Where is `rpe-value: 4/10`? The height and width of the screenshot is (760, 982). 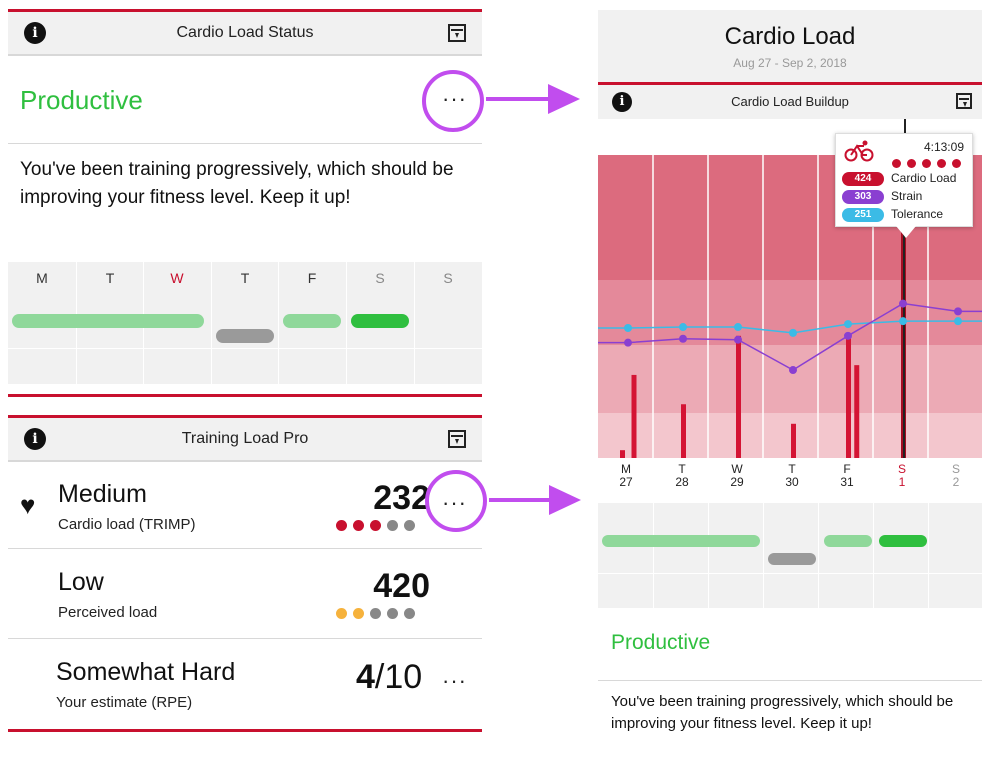 rpe-value: 4/10 is located at coordinates (389, 677).